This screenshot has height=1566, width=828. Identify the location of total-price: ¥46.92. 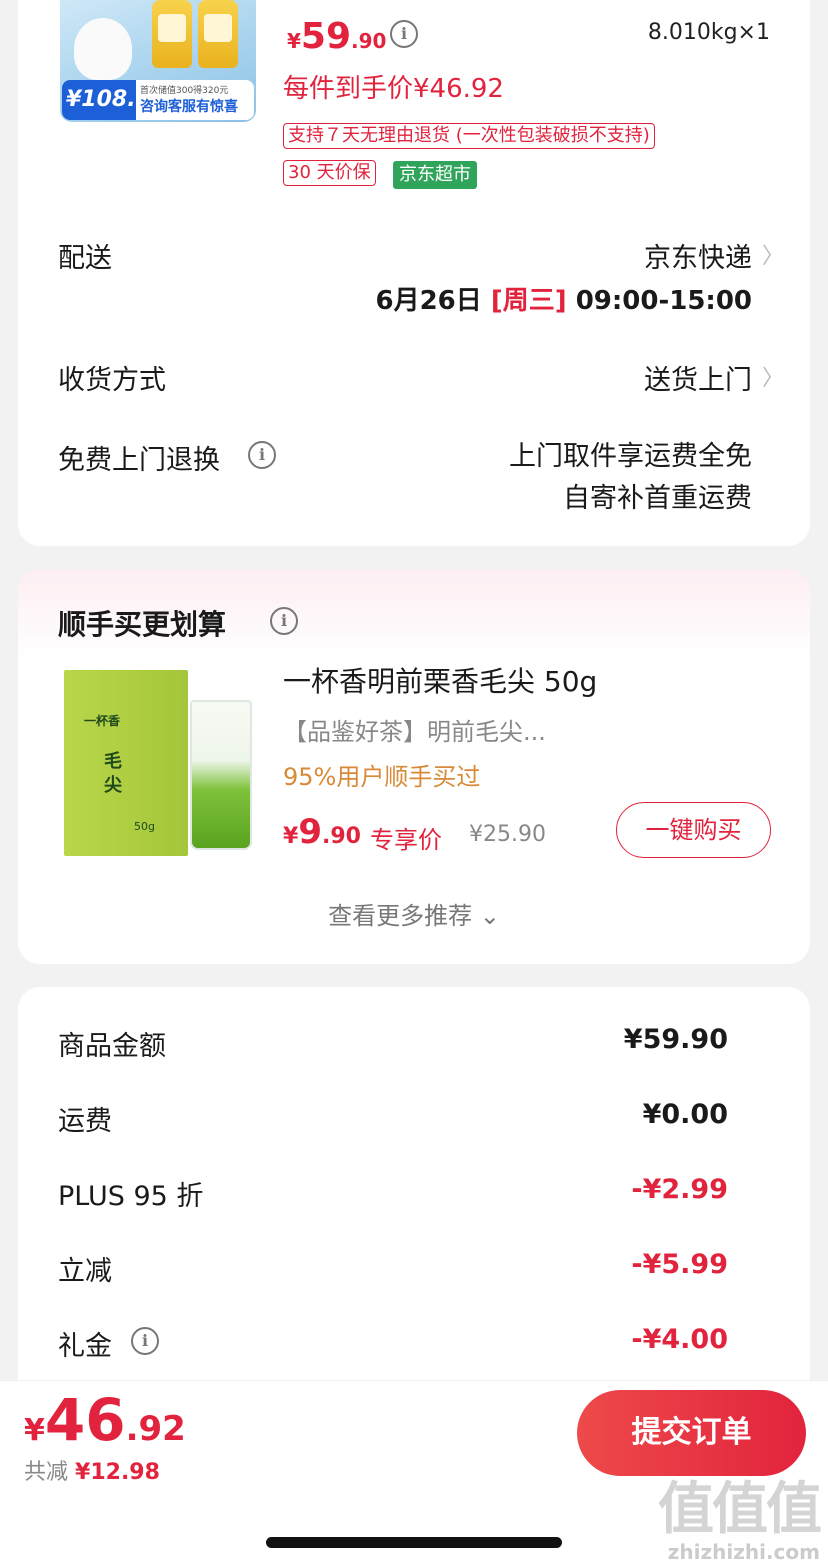
(105, 1420).